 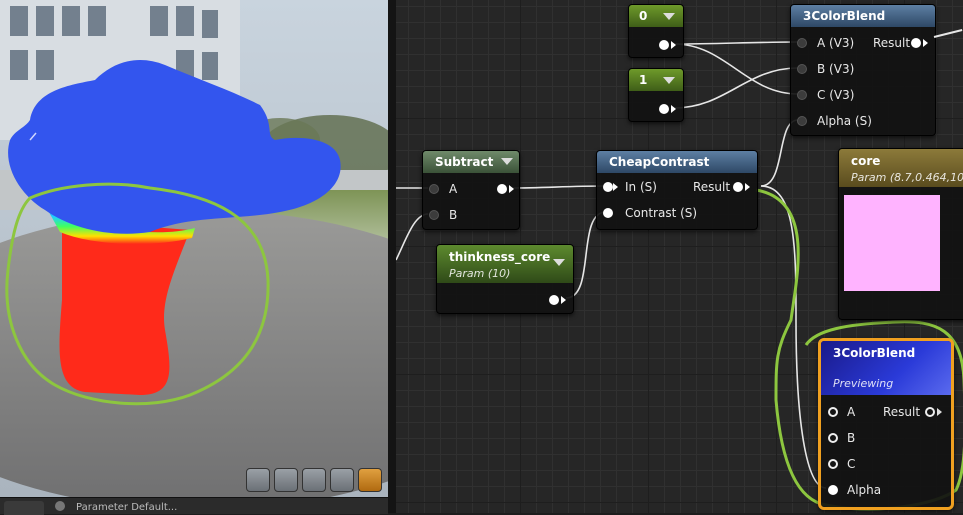 I want to click on input-label-contrast: Contrast (S), so click(x=661, y=213).